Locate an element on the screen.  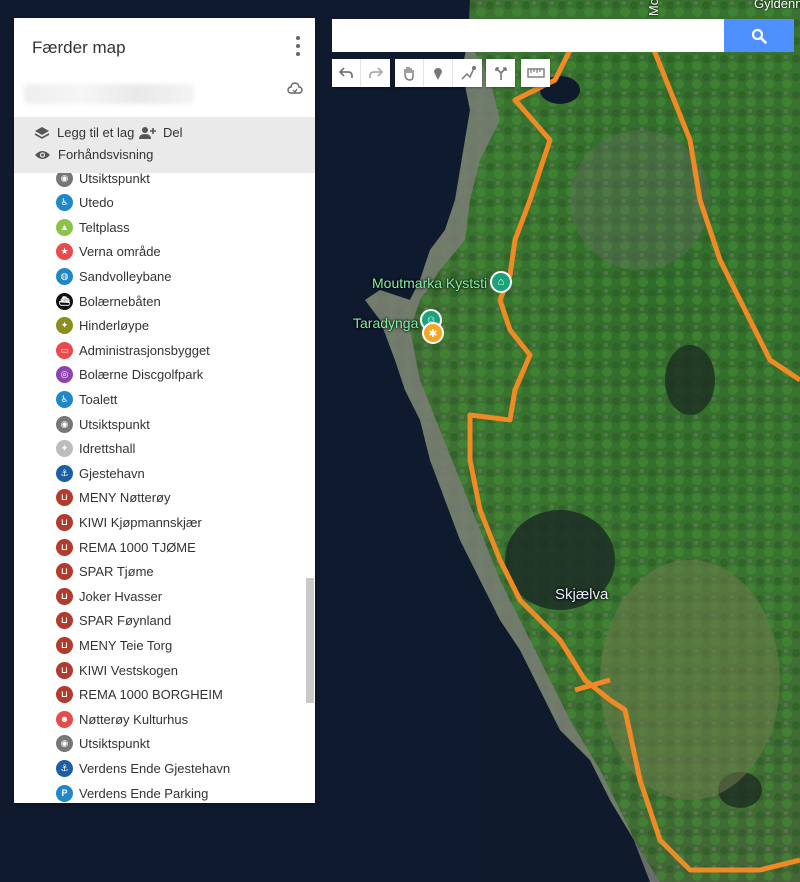
kyststi-marker-icon: ⌂ is located at coordinates (501, 282).